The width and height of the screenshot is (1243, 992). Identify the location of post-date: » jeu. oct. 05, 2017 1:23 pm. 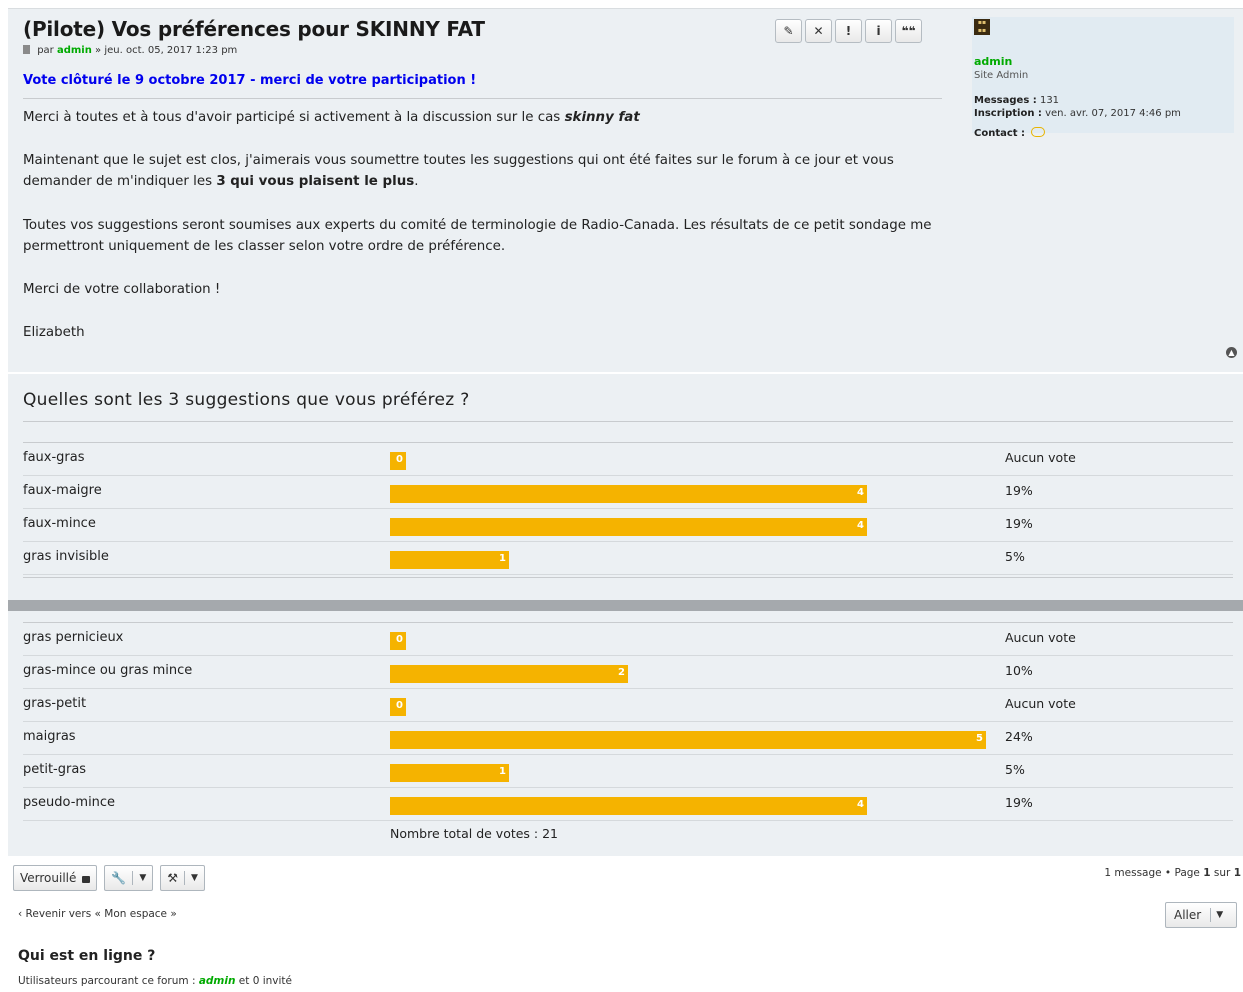
(166, 50).